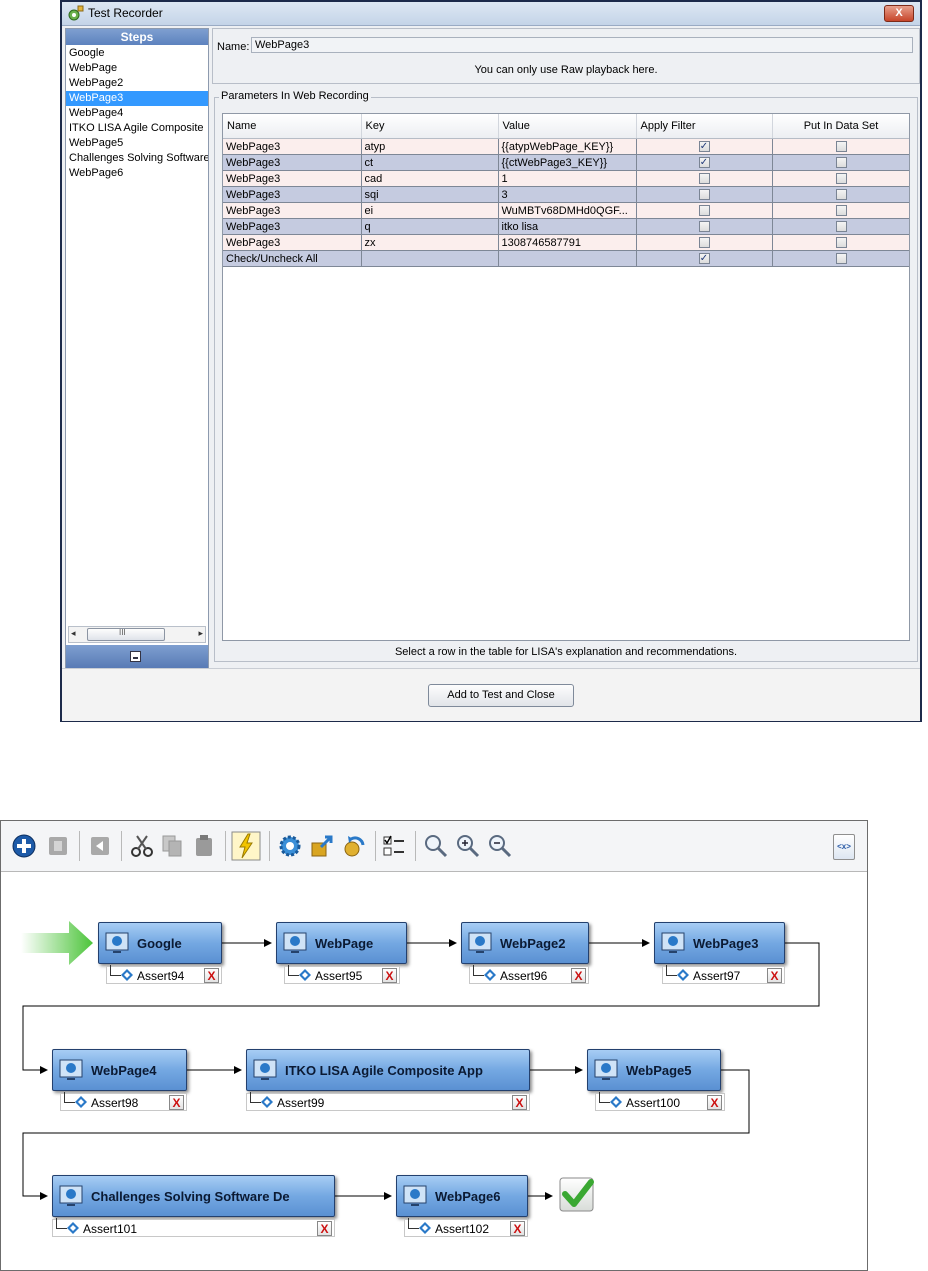 The height and width of the screenshot is (1271, 928). What do you see at coordinates (200, 633) in the screenshot?
I see `scroll-right-arrow-icon: ▸` at bounding box center [200, 633].